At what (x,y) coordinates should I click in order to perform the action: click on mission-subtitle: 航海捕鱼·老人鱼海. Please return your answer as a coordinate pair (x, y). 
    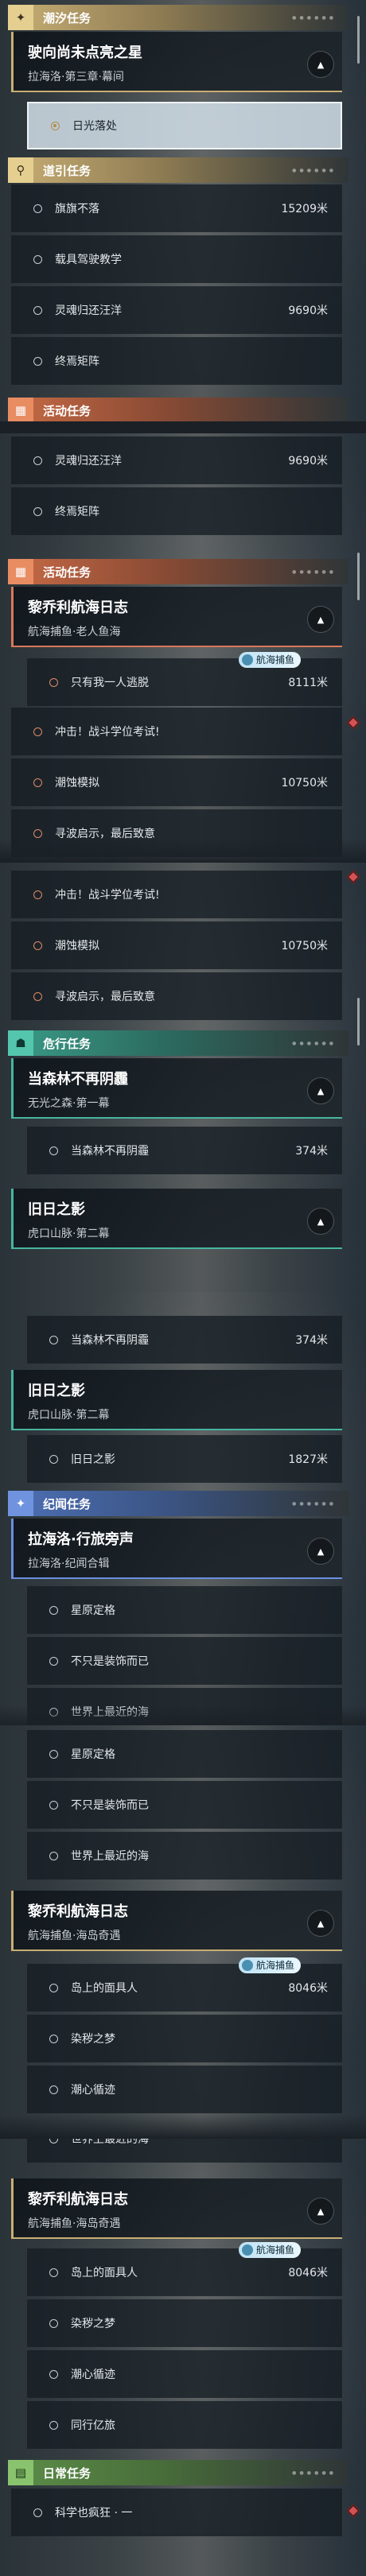
    Looking at the image, I should click on (74, 632).